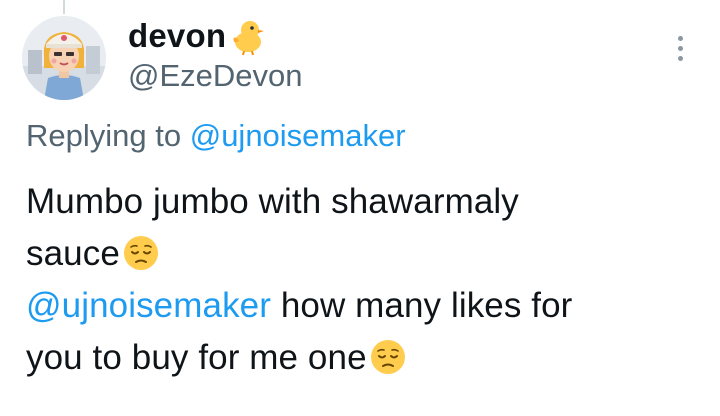 The image size is (720, 416). I want to click on author-handle: @EzeDevon, so click(215, 76).